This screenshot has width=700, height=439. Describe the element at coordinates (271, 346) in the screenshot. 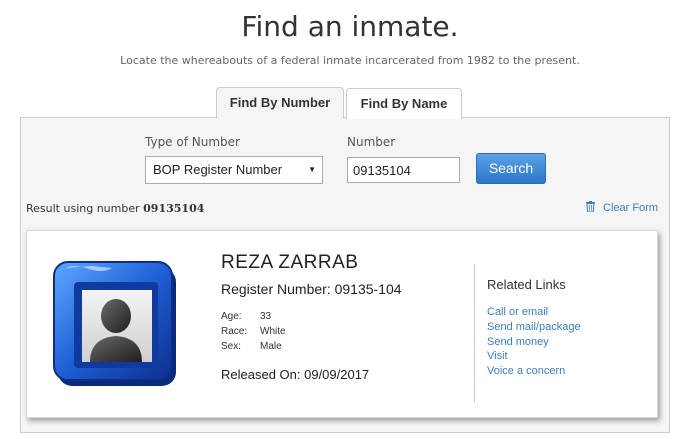

I see `sex-value: Male` at that location.